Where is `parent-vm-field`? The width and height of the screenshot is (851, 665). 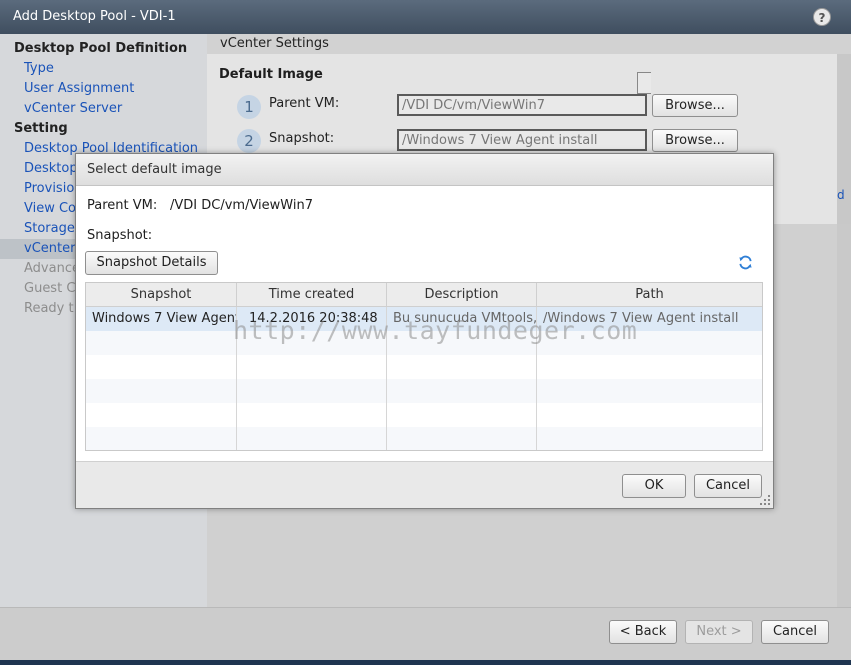 parent-vm-field is located at coordinates (522, 105).